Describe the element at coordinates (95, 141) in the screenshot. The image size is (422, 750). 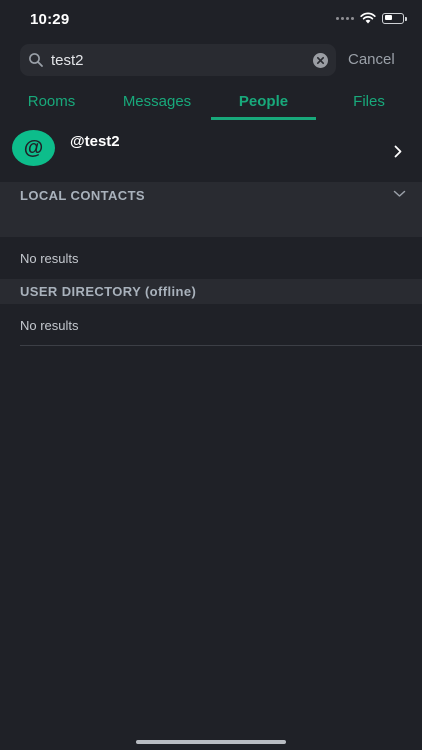
I see `result-name: @test2` at that location.